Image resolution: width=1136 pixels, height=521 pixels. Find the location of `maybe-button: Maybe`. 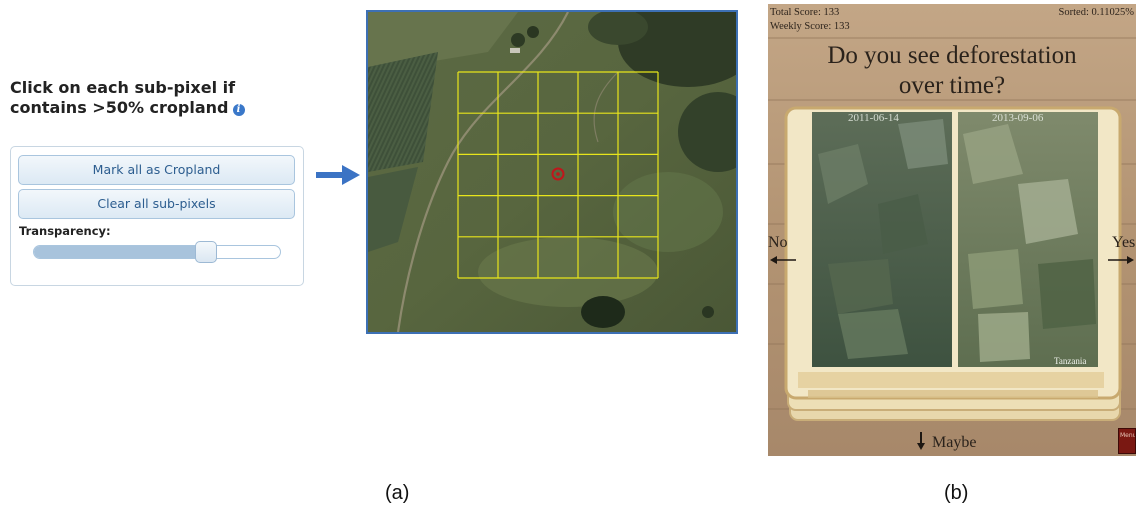

maybe-button: Maybe is located at coordinates (946, 442).